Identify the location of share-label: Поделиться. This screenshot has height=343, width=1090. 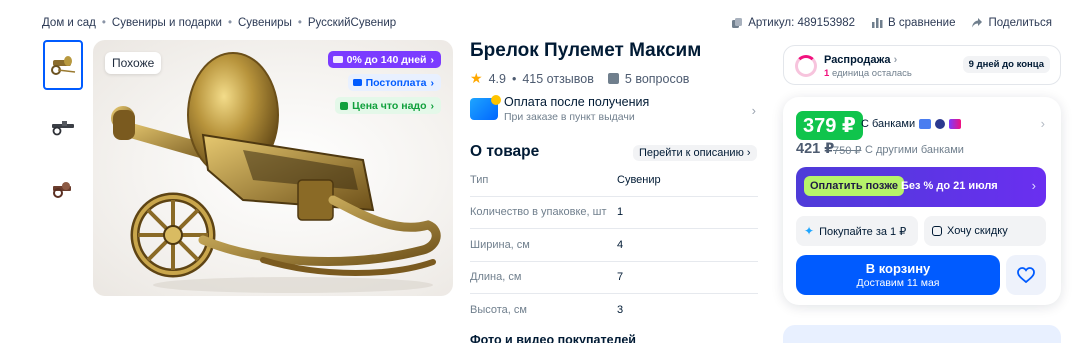
(1020, 23).